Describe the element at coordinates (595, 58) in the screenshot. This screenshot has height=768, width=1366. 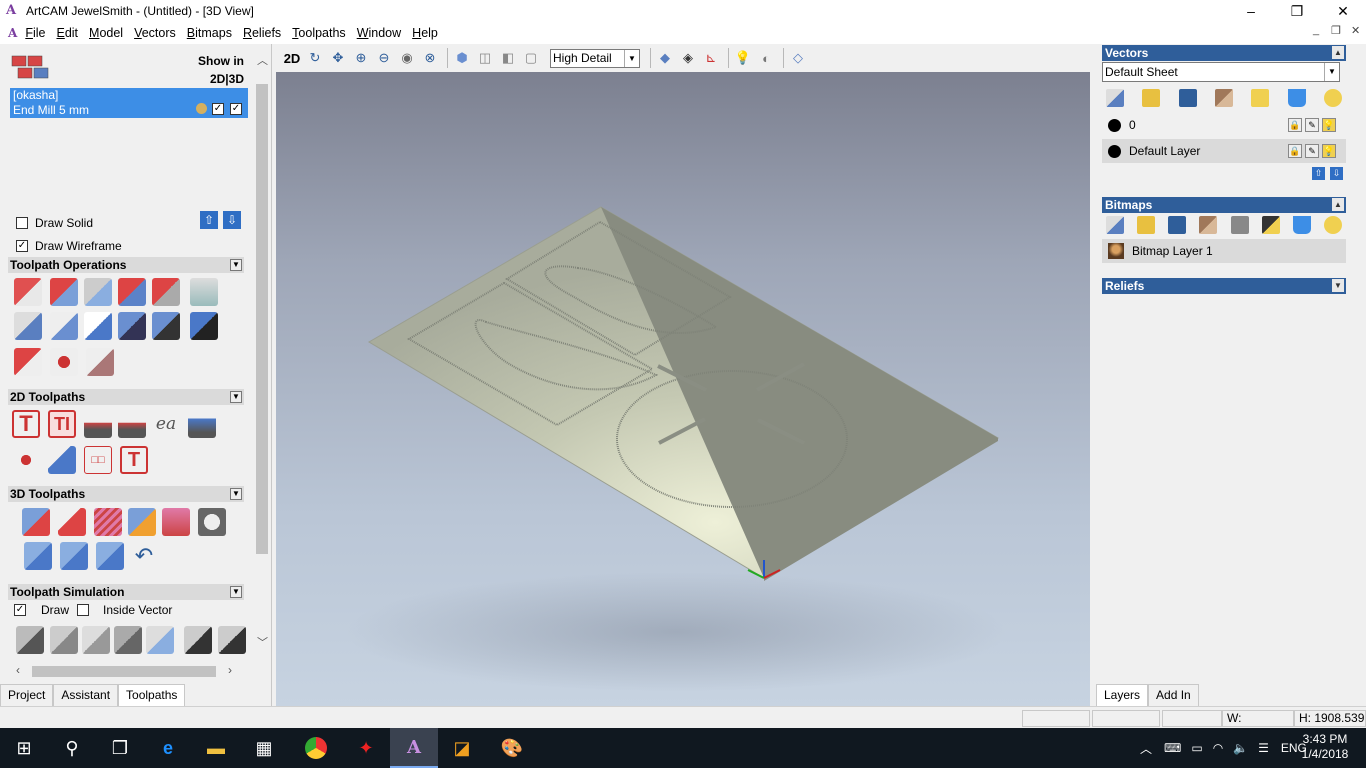
I see `detail-level-select: High Detail ▼` at that location.